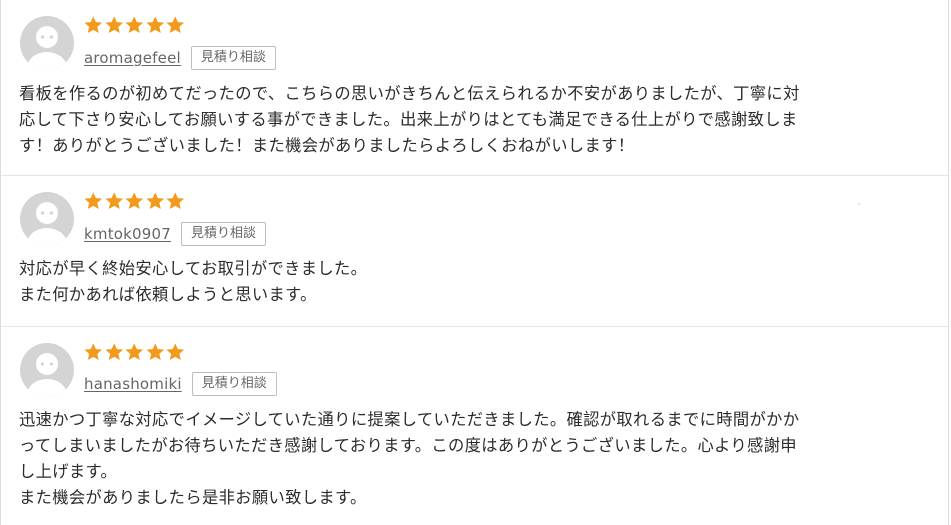 This screenshot has height=525, width=951. Describe the element at coordinates (132, 58) in the screenshot. I see `reviewer-username-link: aromagefeel` at that location.